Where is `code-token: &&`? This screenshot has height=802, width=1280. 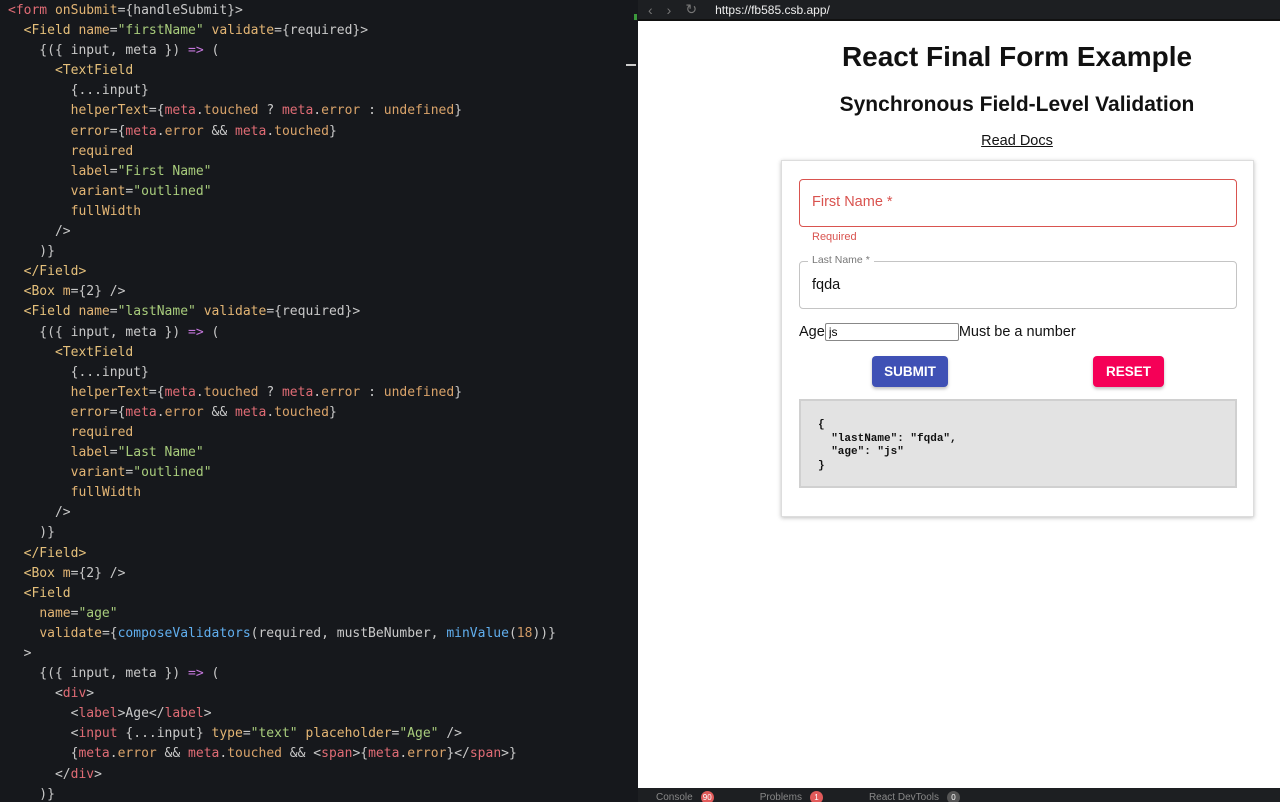 code-token: && is located at coordinates (219, 412).